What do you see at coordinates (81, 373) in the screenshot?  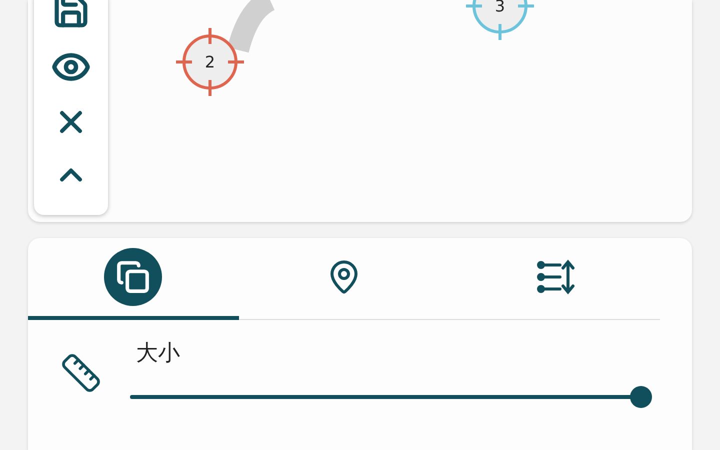 I see `ruler-icon` at bounding box center [81, 373].